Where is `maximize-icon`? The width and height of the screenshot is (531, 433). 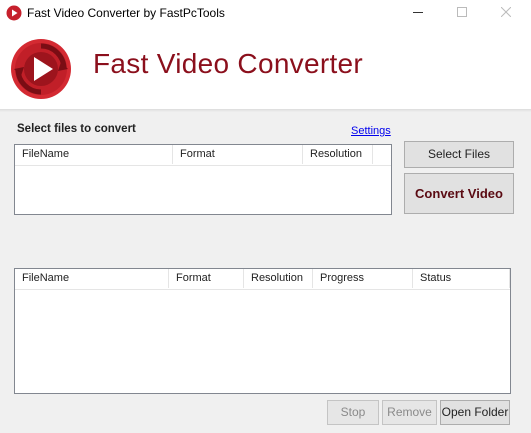 maximize-icon is located at coordinates (462, 12).